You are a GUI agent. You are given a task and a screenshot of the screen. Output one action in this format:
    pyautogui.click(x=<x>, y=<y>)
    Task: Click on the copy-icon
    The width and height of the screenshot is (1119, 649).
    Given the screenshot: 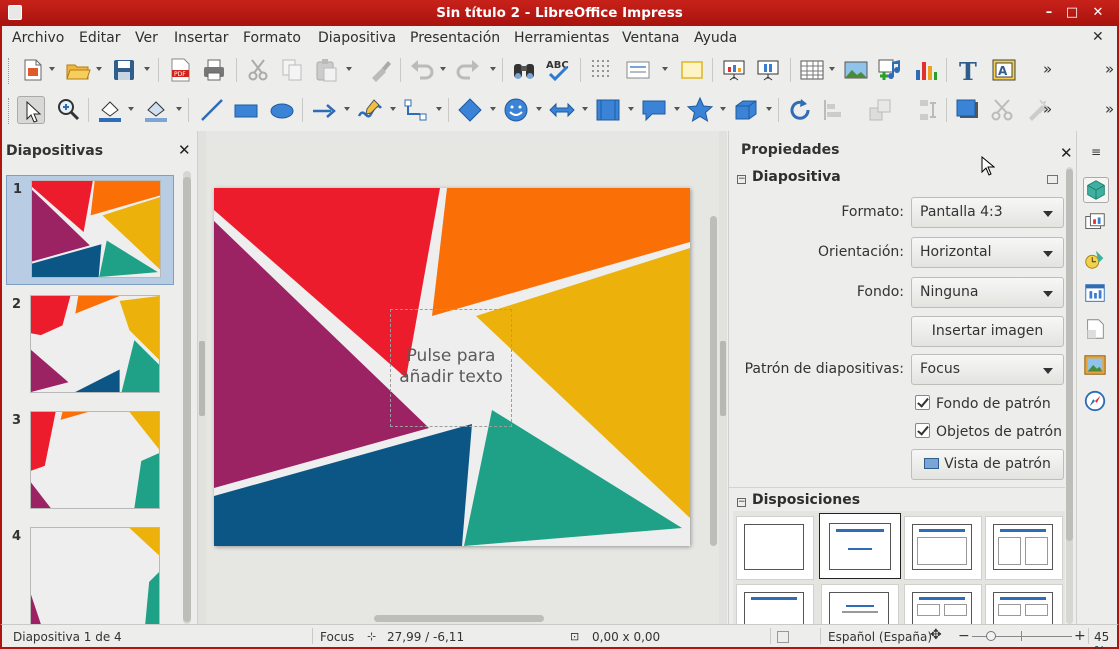 What is the action you would take?
    pyautogui.click(x=292, y=70)
    